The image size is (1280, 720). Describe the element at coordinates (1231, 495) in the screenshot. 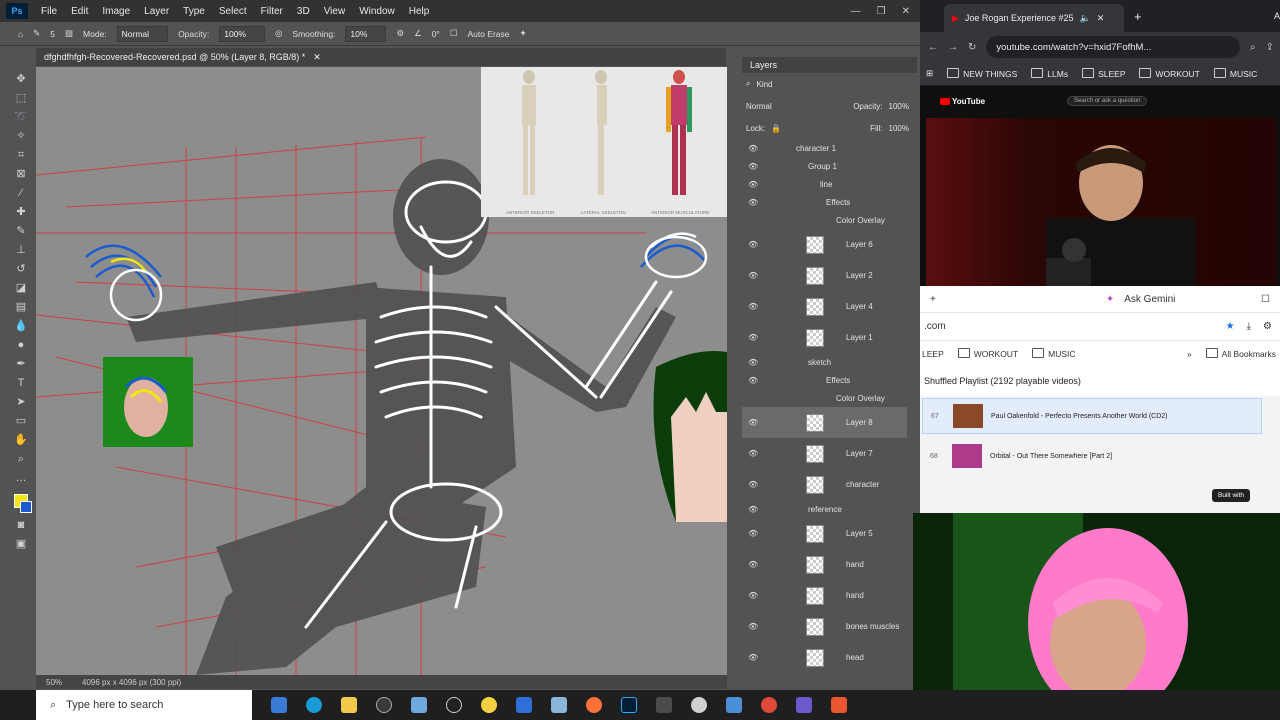

I see `built-with-badge: Built with` at that location.